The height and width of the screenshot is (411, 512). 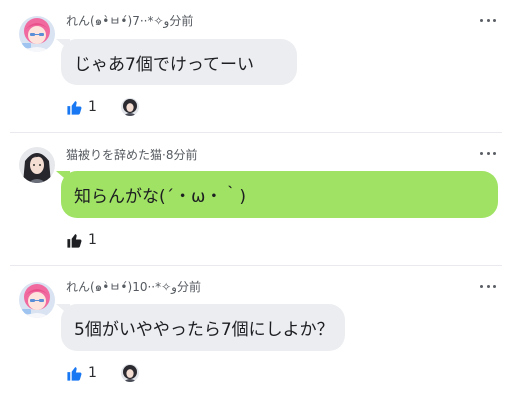 I want to click on message-bubble: じゃあ7個でけってーい, so click(x=179, y=62).